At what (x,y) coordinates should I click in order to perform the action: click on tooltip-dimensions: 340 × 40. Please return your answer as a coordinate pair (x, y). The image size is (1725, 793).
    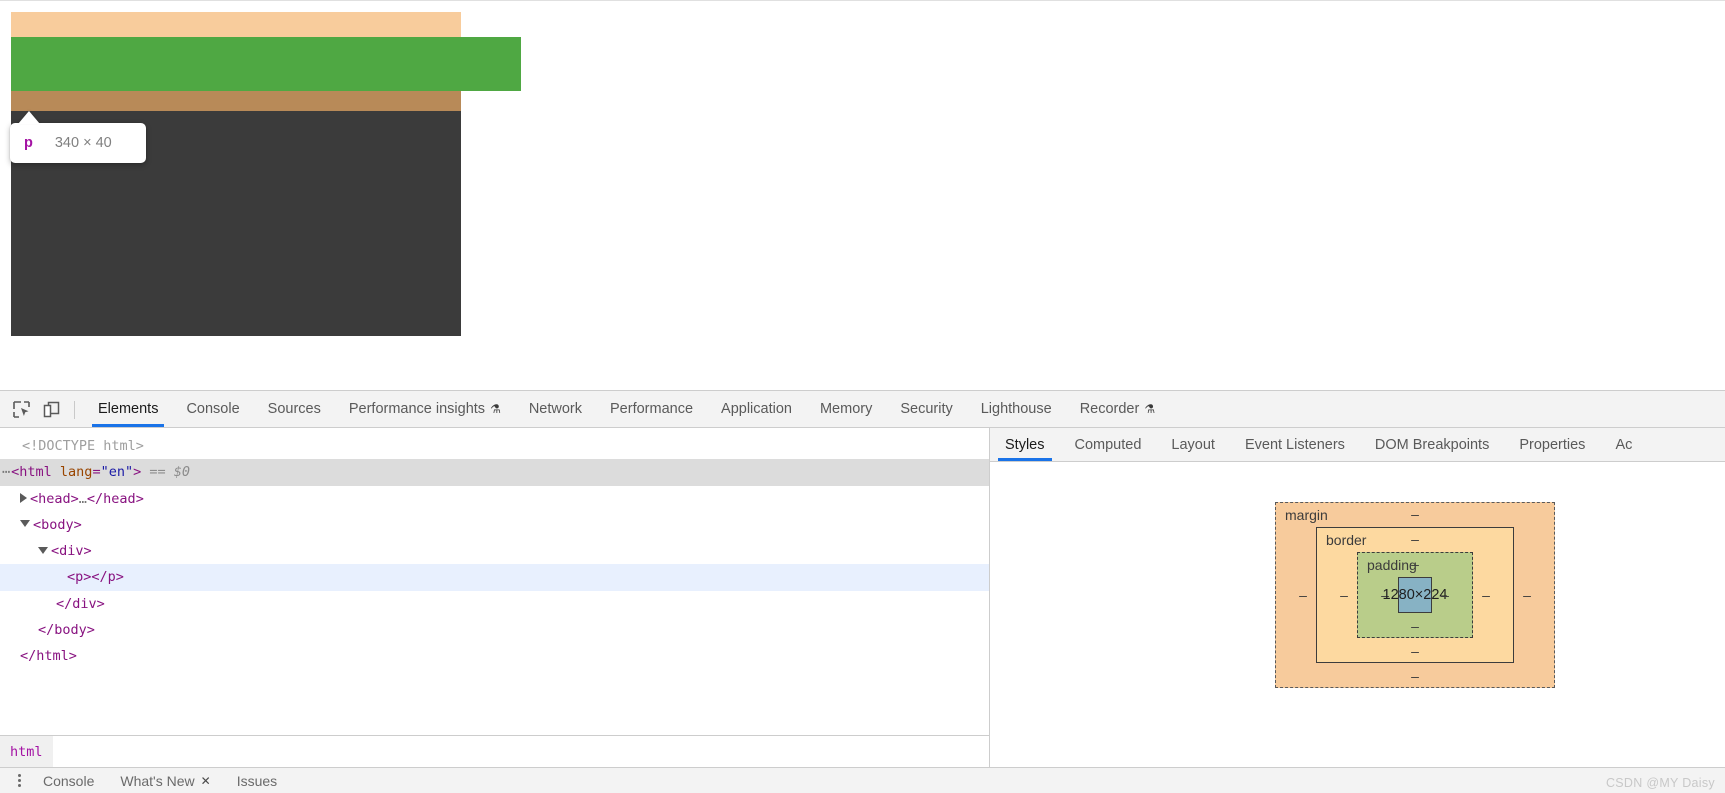
    Looking at the image, I should click on (83, 143).